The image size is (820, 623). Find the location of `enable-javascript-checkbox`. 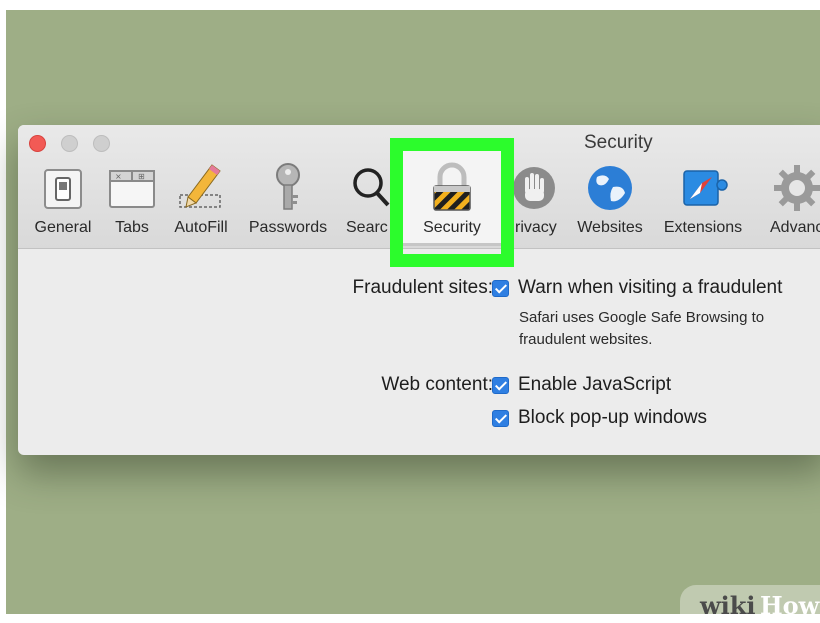

enable-javascript-checkbox is located at coordinates (500, 385).